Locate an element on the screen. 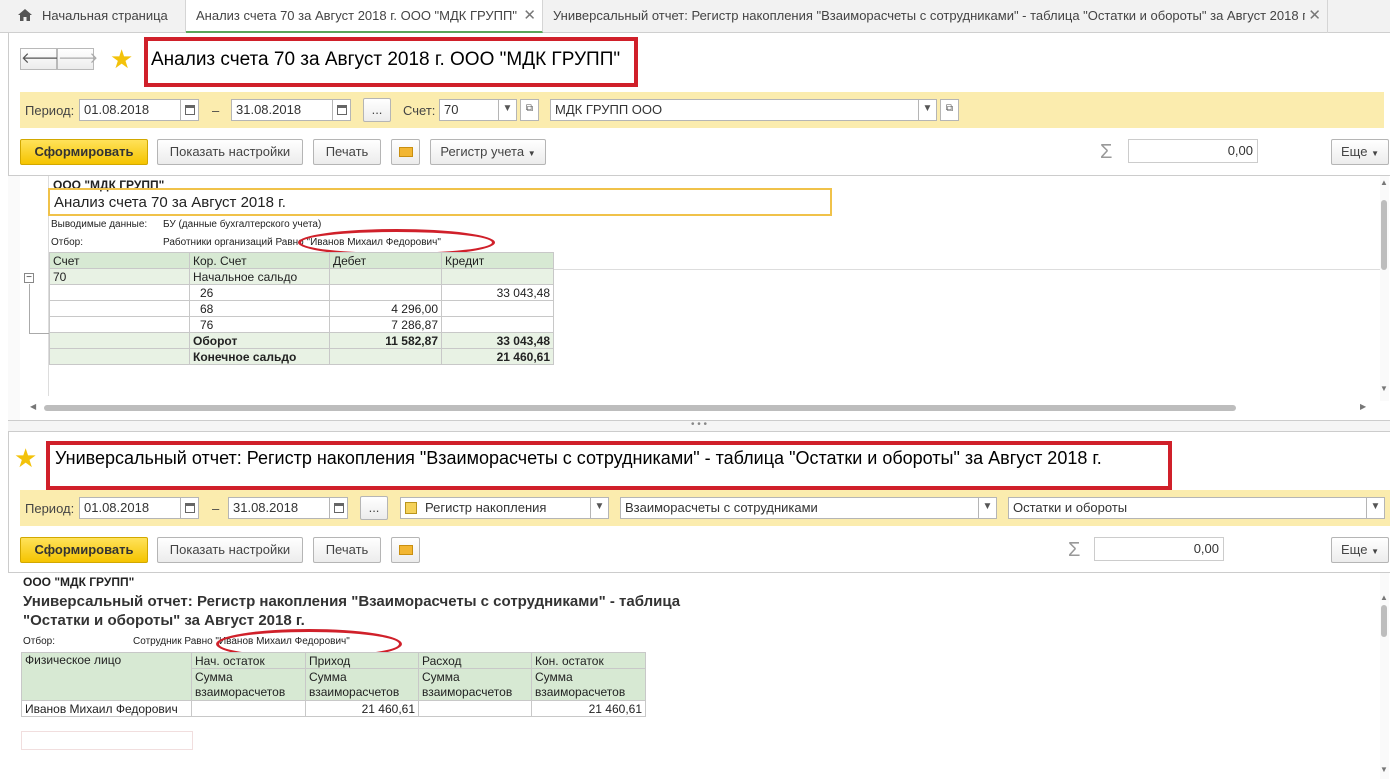  report-title-line2: "Остатки и обороты" за Август 2018 г. is located at coordinates (164, 620).